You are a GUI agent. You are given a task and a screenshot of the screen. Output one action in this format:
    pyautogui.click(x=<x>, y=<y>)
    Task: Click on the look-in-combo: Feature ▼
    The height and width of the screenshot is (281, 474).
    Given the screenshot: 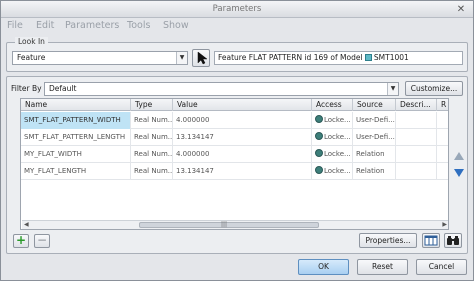 What is the action you would take?
    pyautogui.click(x=100, y=58)
    